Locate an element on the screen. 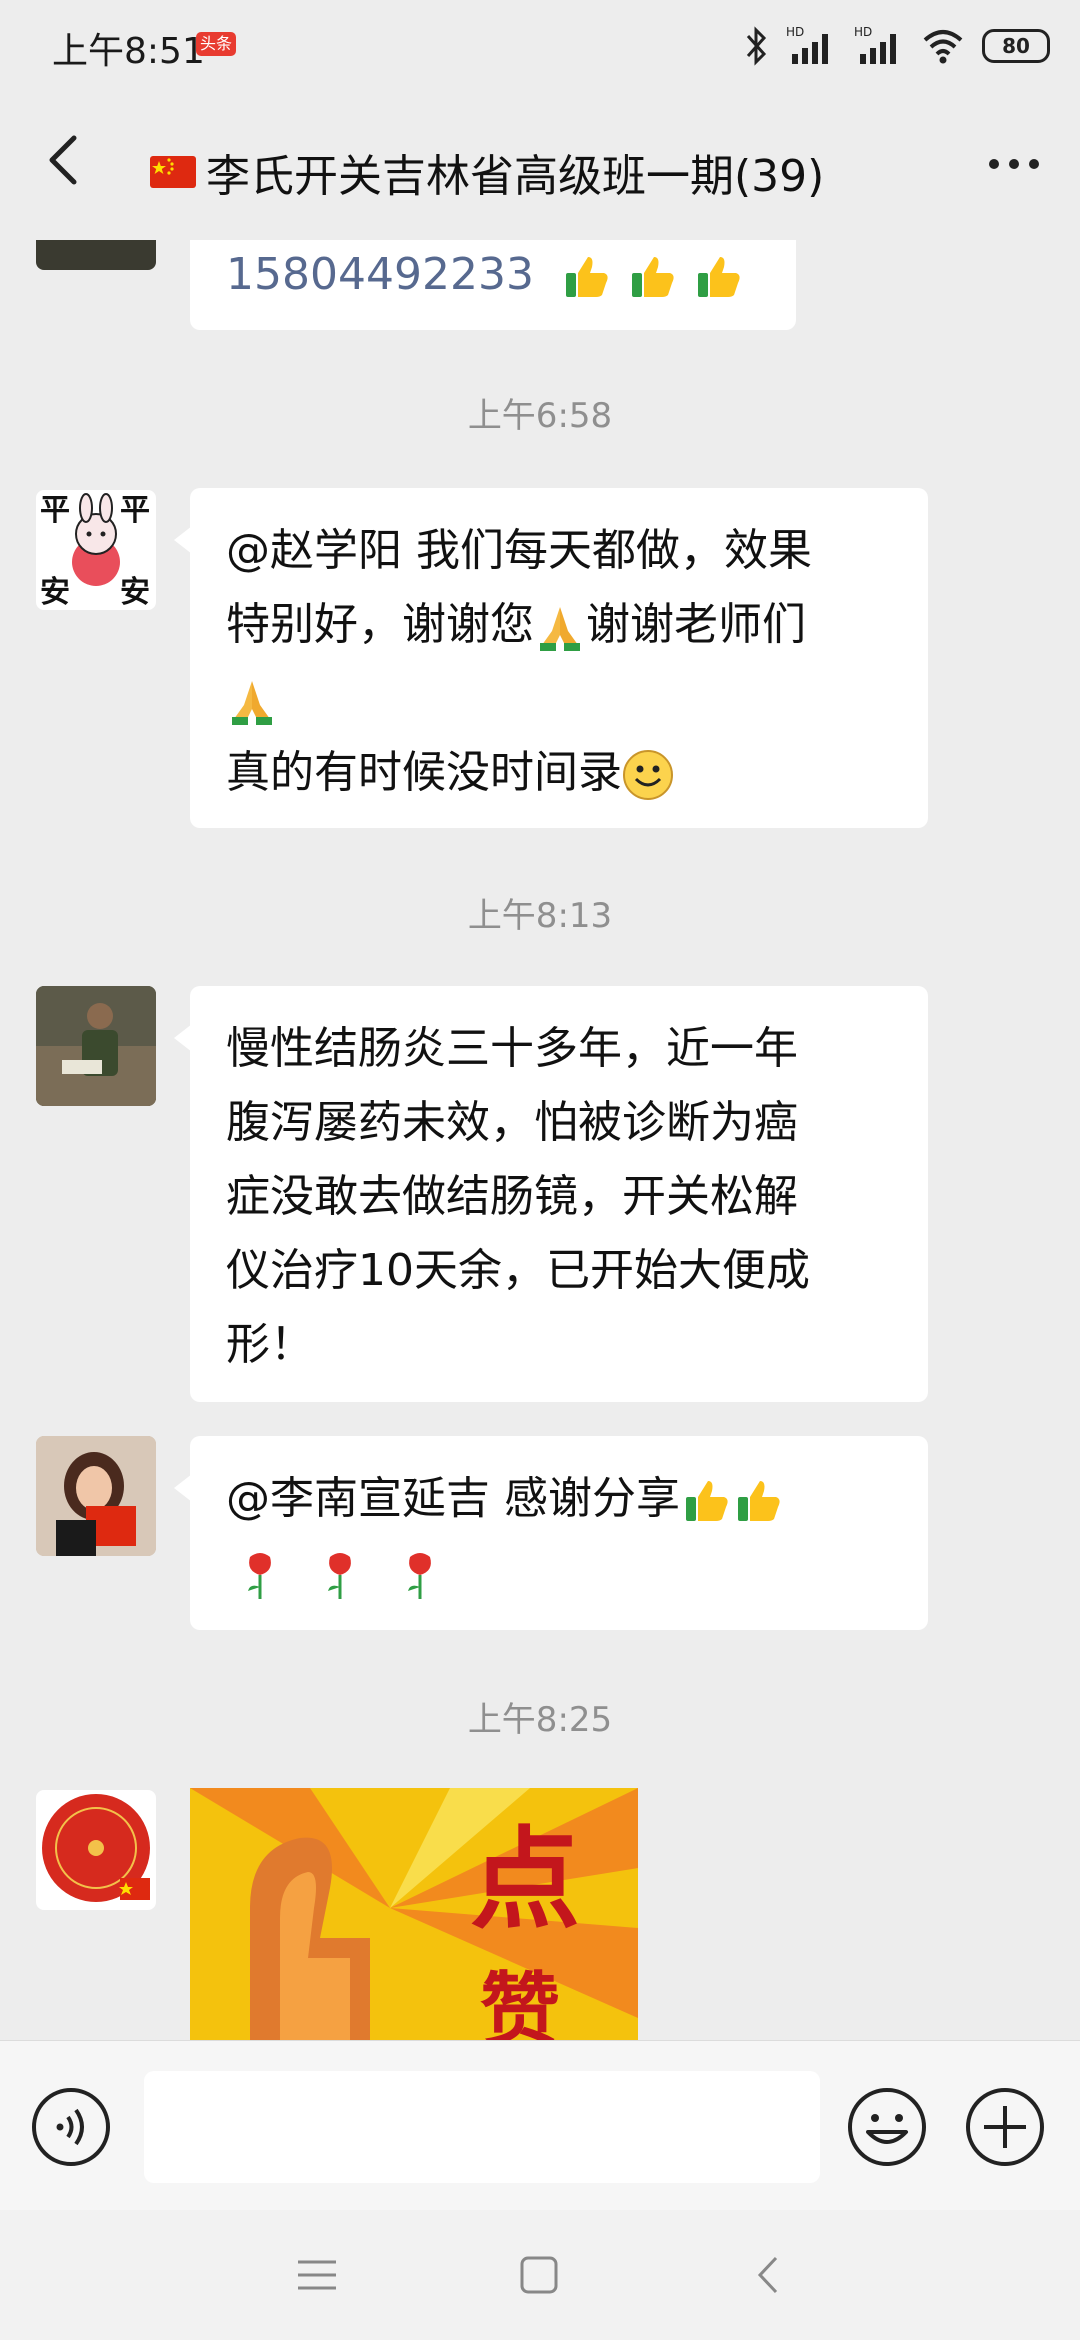 The height and width of the screenshot is (2340, 1080). chat-header: 李氏开关吉林省高级班一期(39) is located at coordinates (540, 165).